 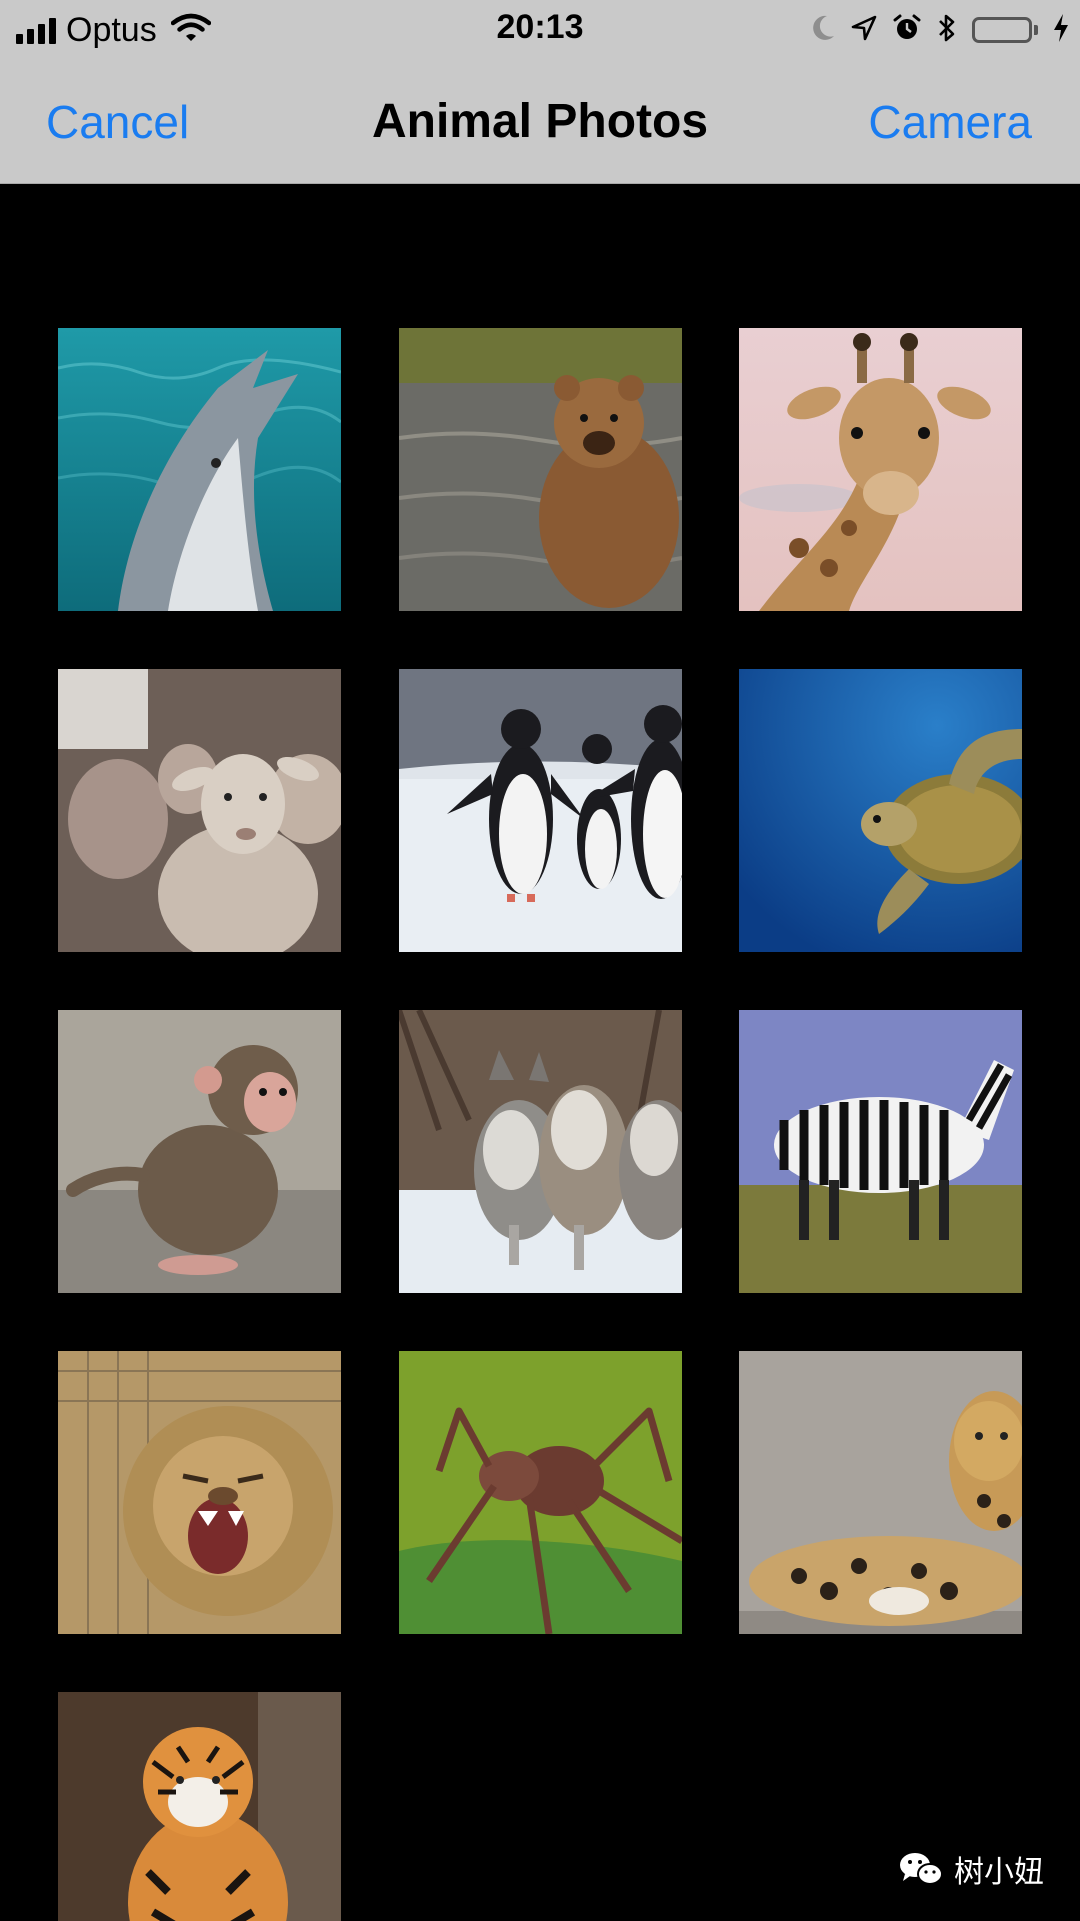 I want to click on camera-button: Camera, so click(x=950, y=122).